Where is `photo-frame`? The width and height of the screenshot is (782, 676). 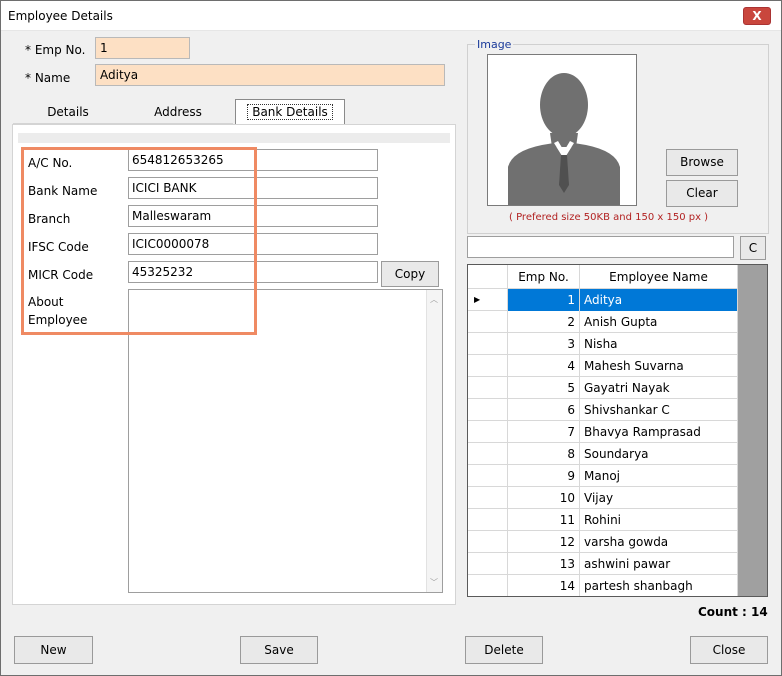
photo-frame is located at coordinates (562, 130).